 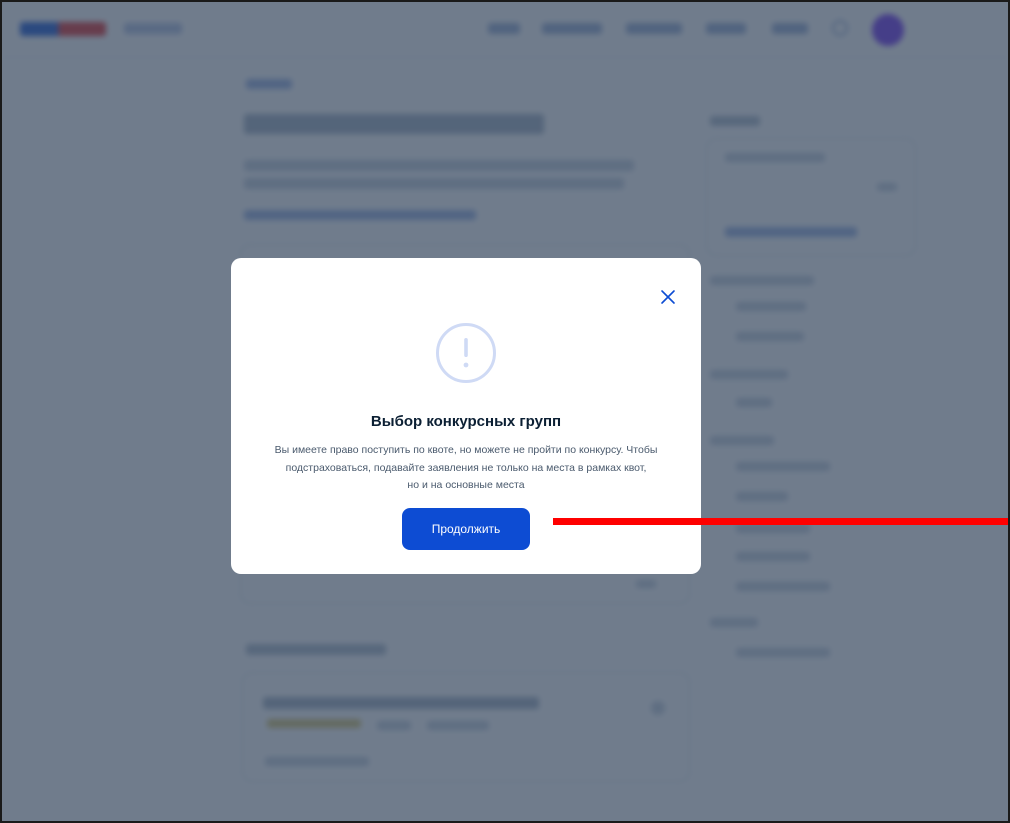 I want to click on exclamation-circle-icon, so click(x=466, y=353).